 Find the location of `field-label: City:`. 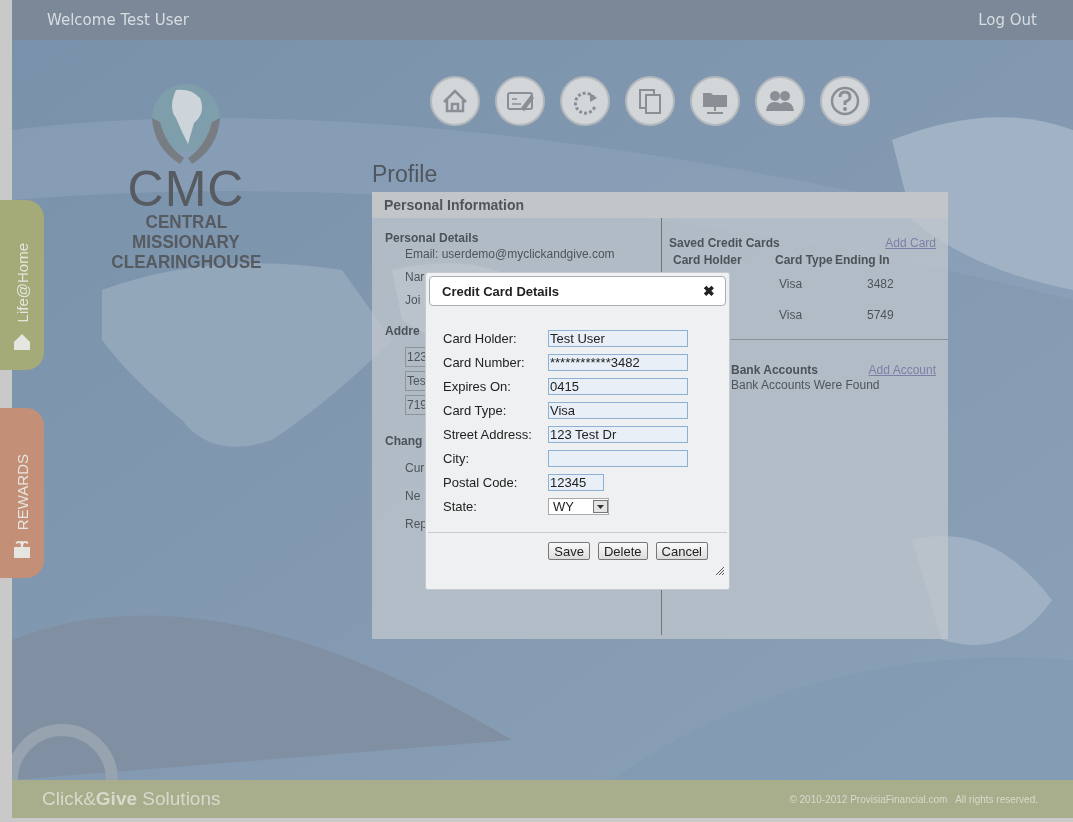

field-label: City: is located at coordinates (456, 458).